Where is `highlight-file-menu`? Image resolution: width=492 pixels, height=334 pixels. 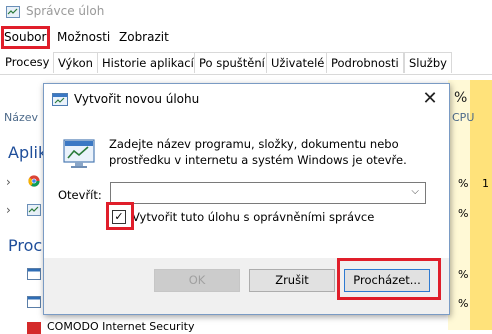
highlight-file-menu is located at coordinates (25, 37).